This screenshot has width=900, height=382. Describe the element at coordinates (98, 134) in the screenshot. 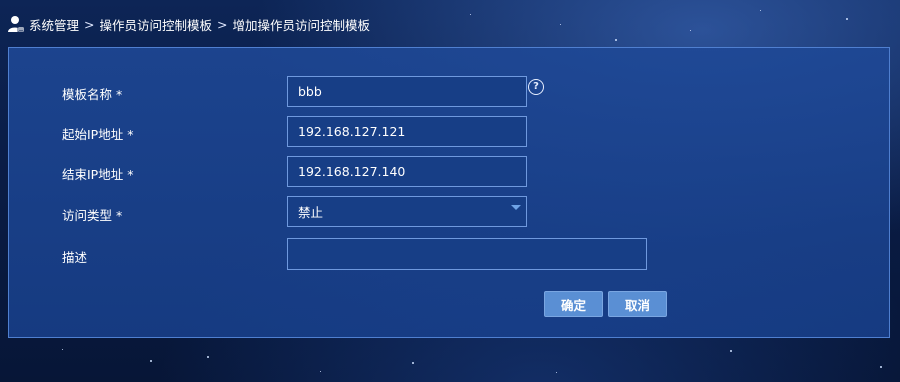

I see `start-ip-label: 起始IP地址 *` at that location.